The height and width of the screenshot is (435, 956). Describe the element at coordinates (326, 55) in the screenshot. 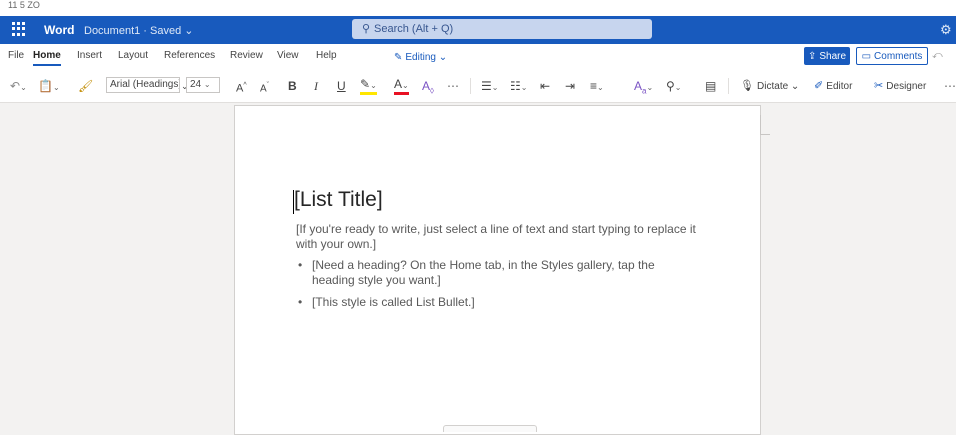

I see `tab-help: Help` at that location.